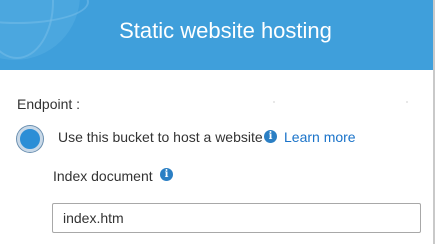 Image resolution: width=435 pixels, height=244 pixels. What do you see at coordinates (49, 104) in the screenshot?
I see `endpoint-label: Endpoint :` at bounding box center [49, 104].